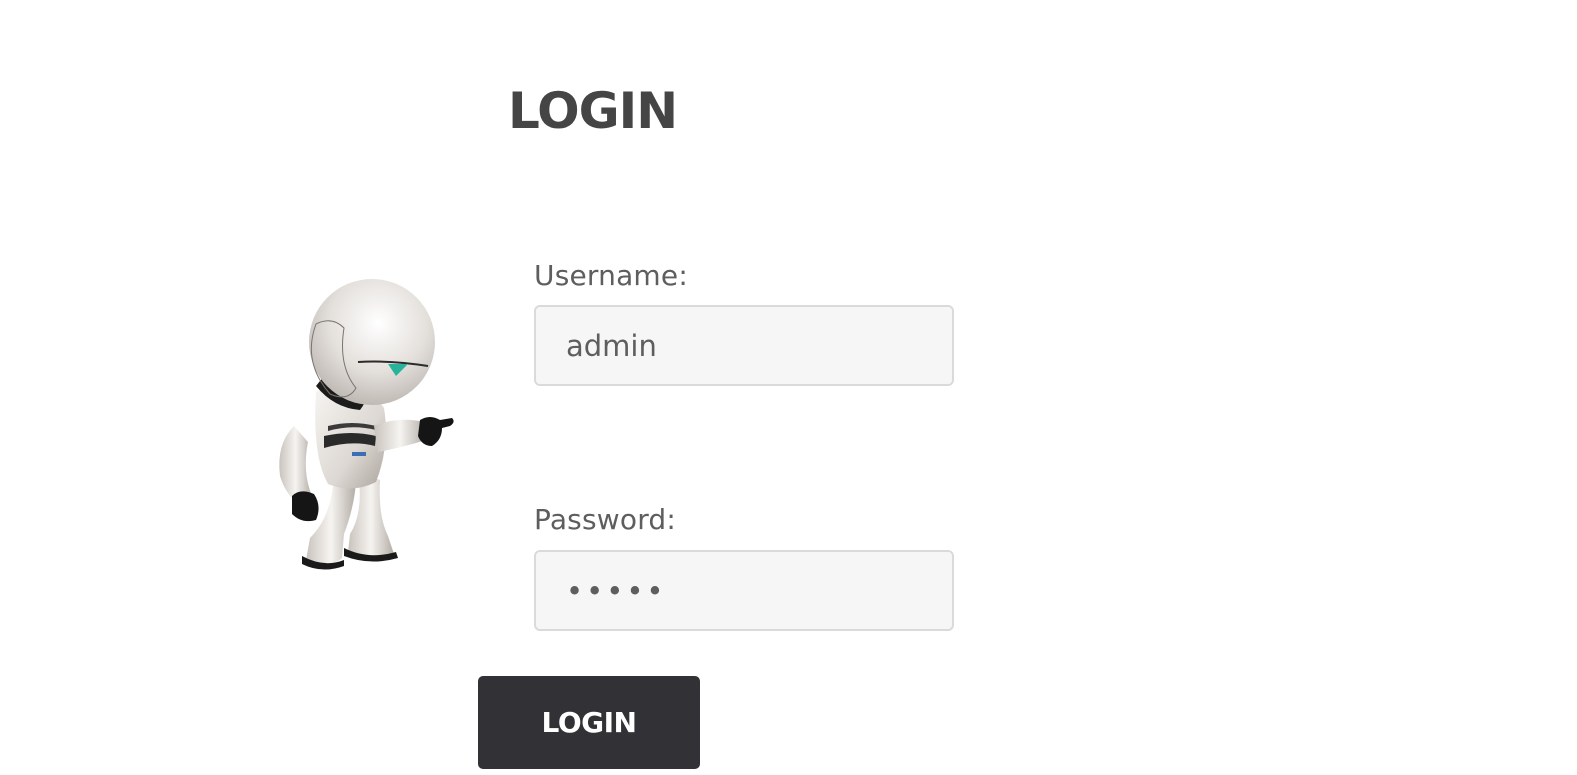 The height and width of the screenshot is (775, 1577). Describe the element at coordinates (589, 722) in the screenshot. I see `login-button: LOGIN` at that location.